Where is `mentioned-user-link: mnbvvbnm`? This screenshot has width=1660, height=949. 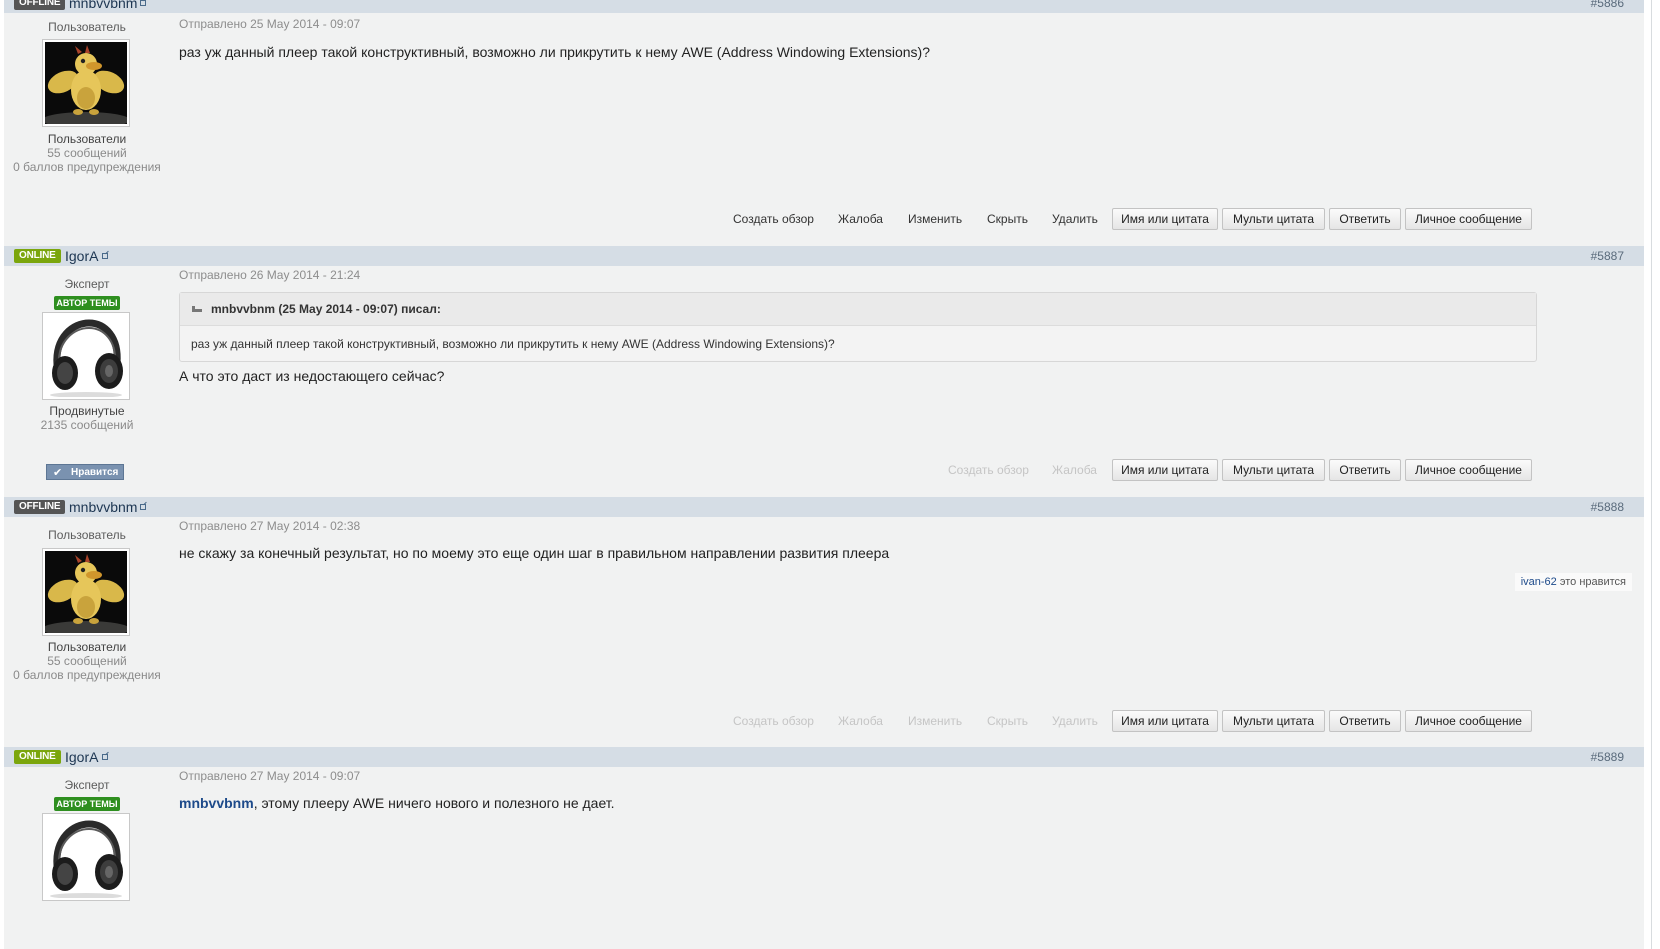 mentioned-user-link: mnbvvbnm is located at coordinates (216, 803).